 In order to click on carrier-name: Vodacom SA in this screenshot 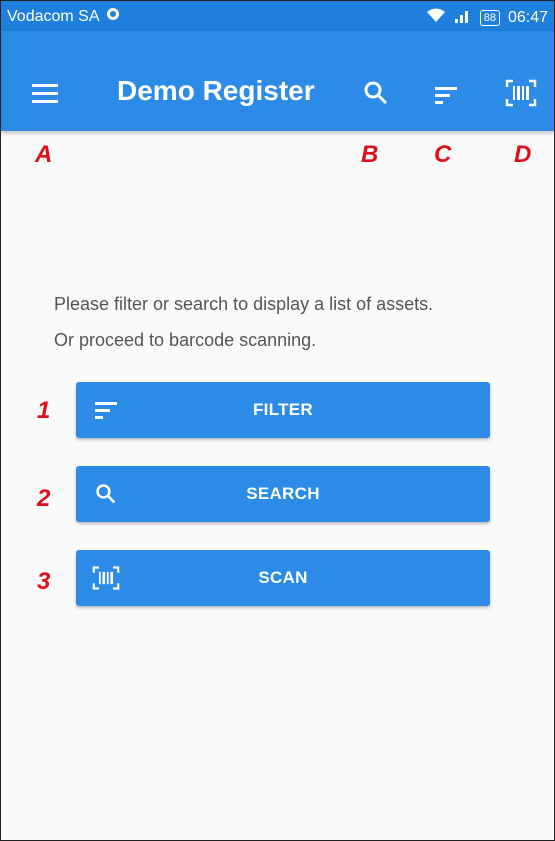, I will do `click(53, 16)`.